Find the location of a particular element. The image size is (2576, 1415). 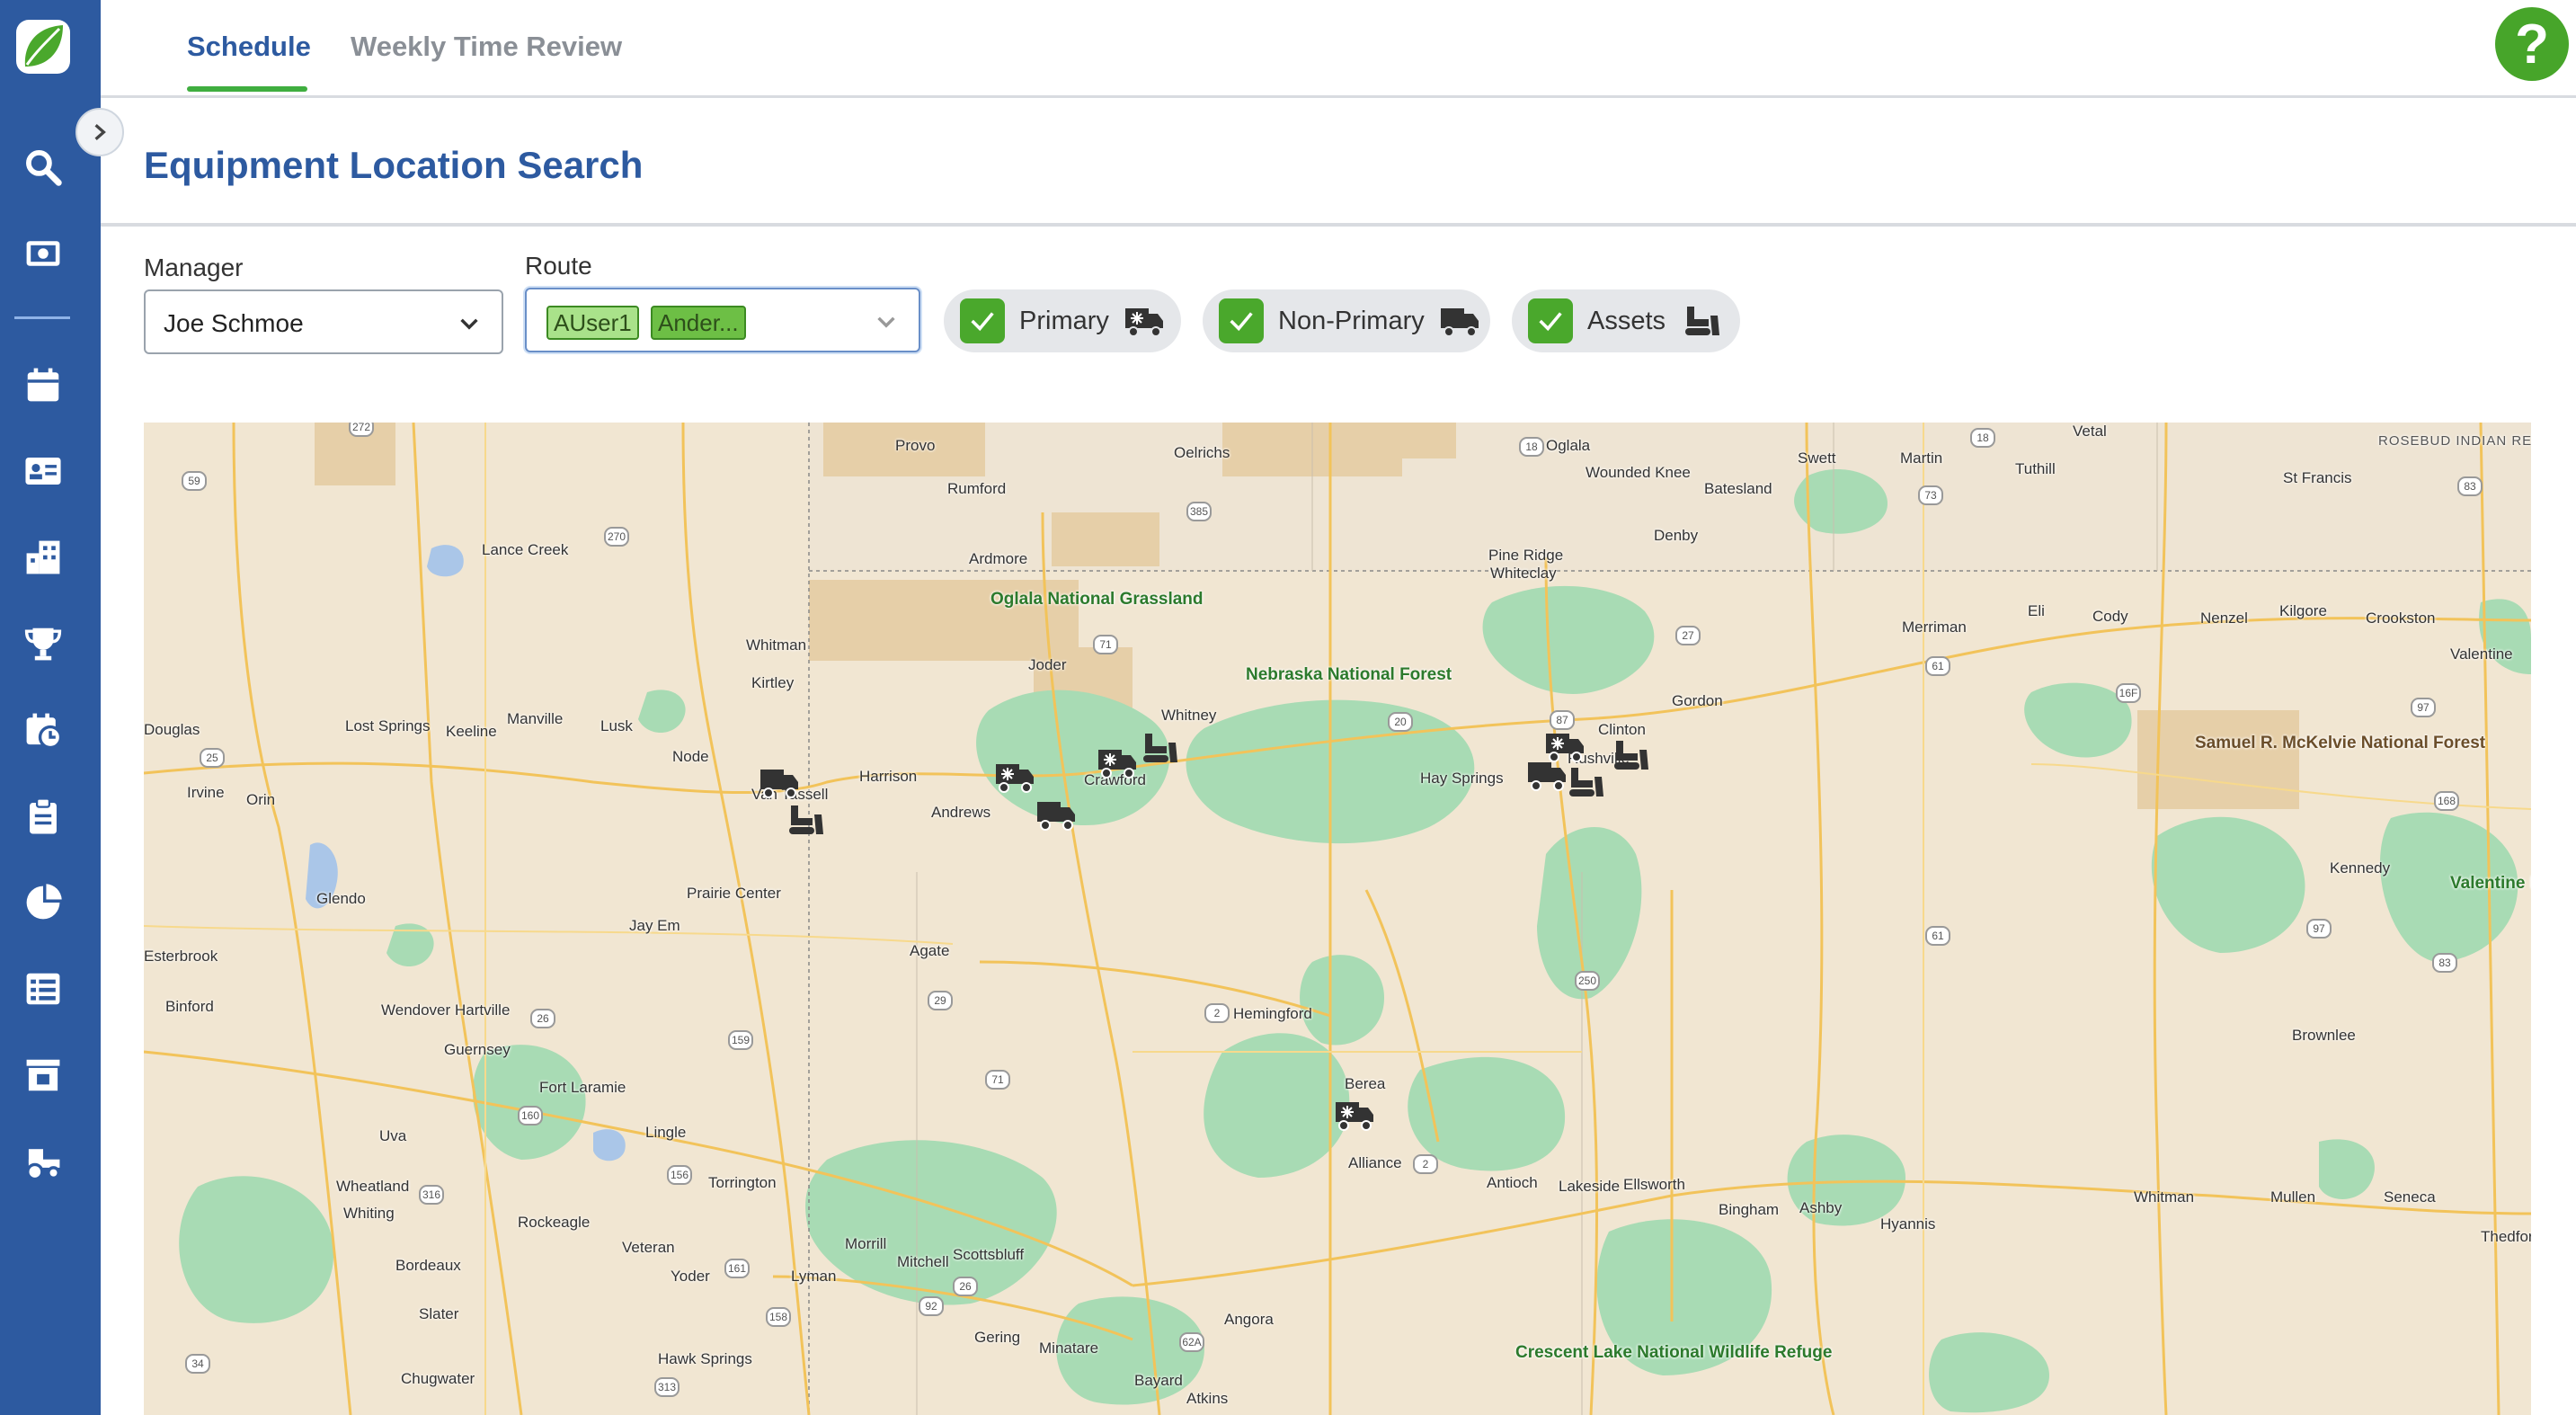

tab-weekly-time-review: Weekly Time Review is located at coordinates (486, 47).